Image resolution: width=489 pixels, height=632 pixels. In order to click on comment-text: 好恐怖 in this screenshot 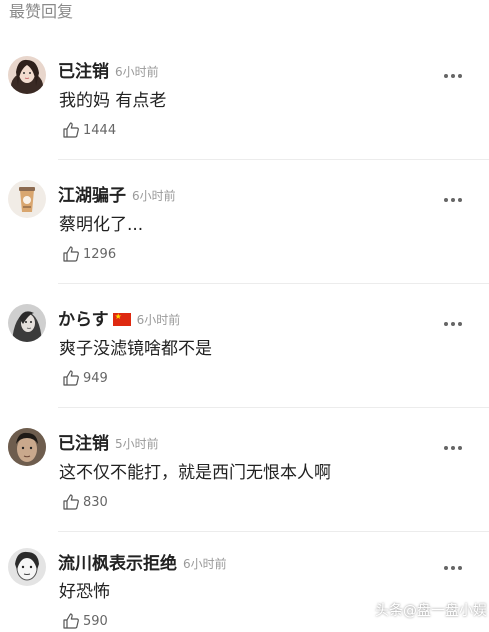, I will do `click(84, 592)`.